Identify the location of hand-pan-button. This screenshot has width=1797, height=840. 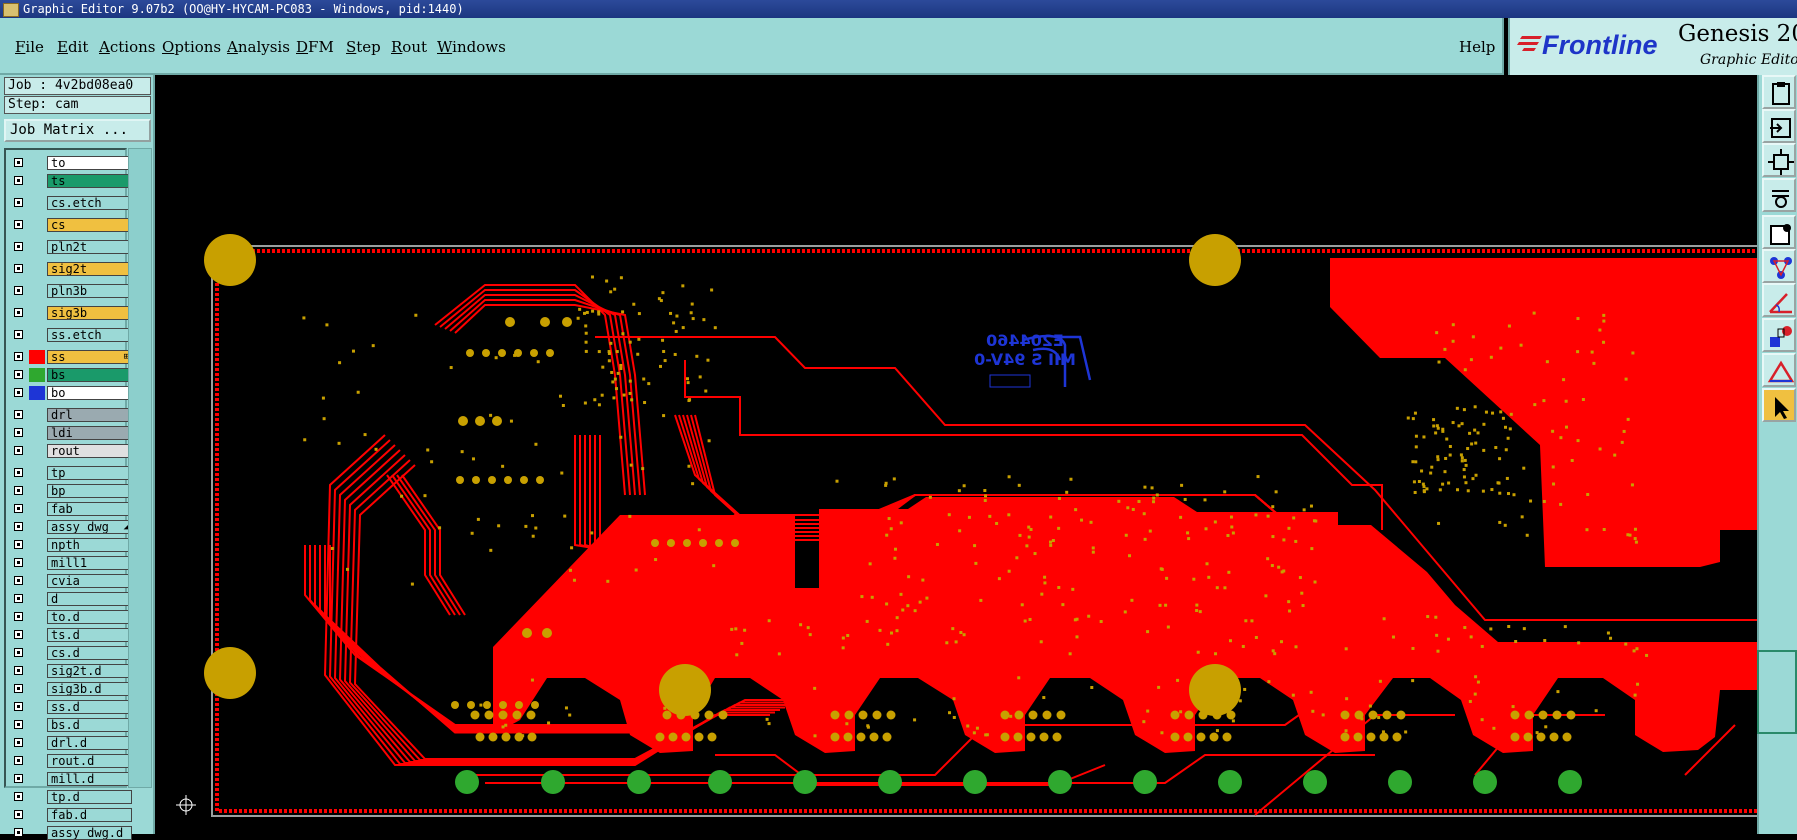
(1779, 195).